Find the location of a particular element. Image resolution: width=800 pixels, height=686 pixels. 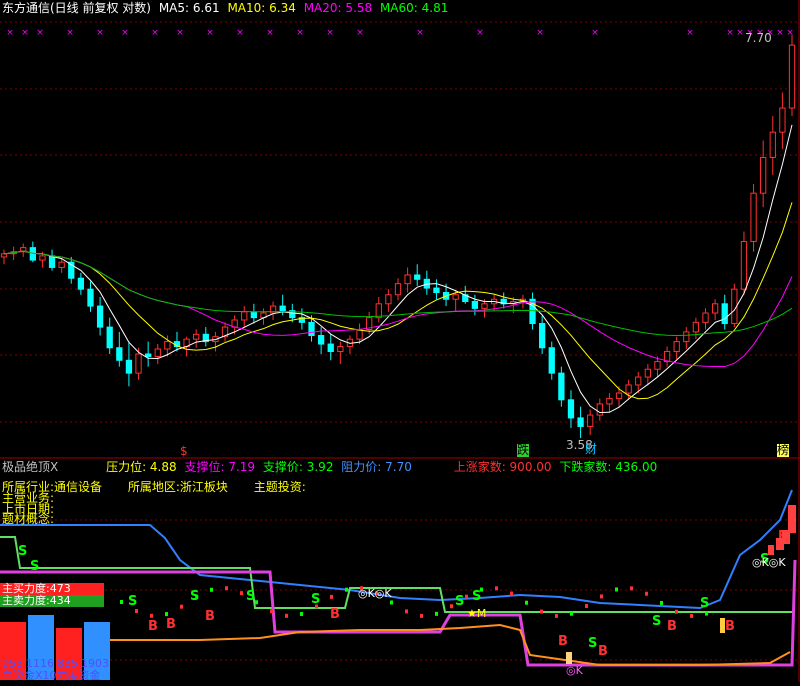

top-x-marker-9: × is located at coordinates (240, 33).